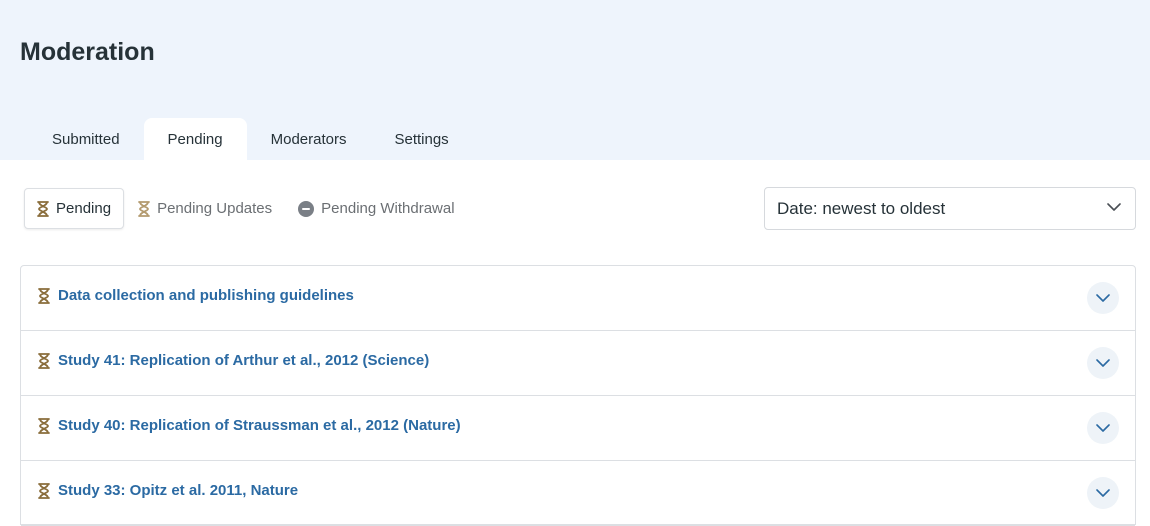  I want to click on item-title-link: Study 33: Opitz et al. 2011, Nature, so click(178, 490).